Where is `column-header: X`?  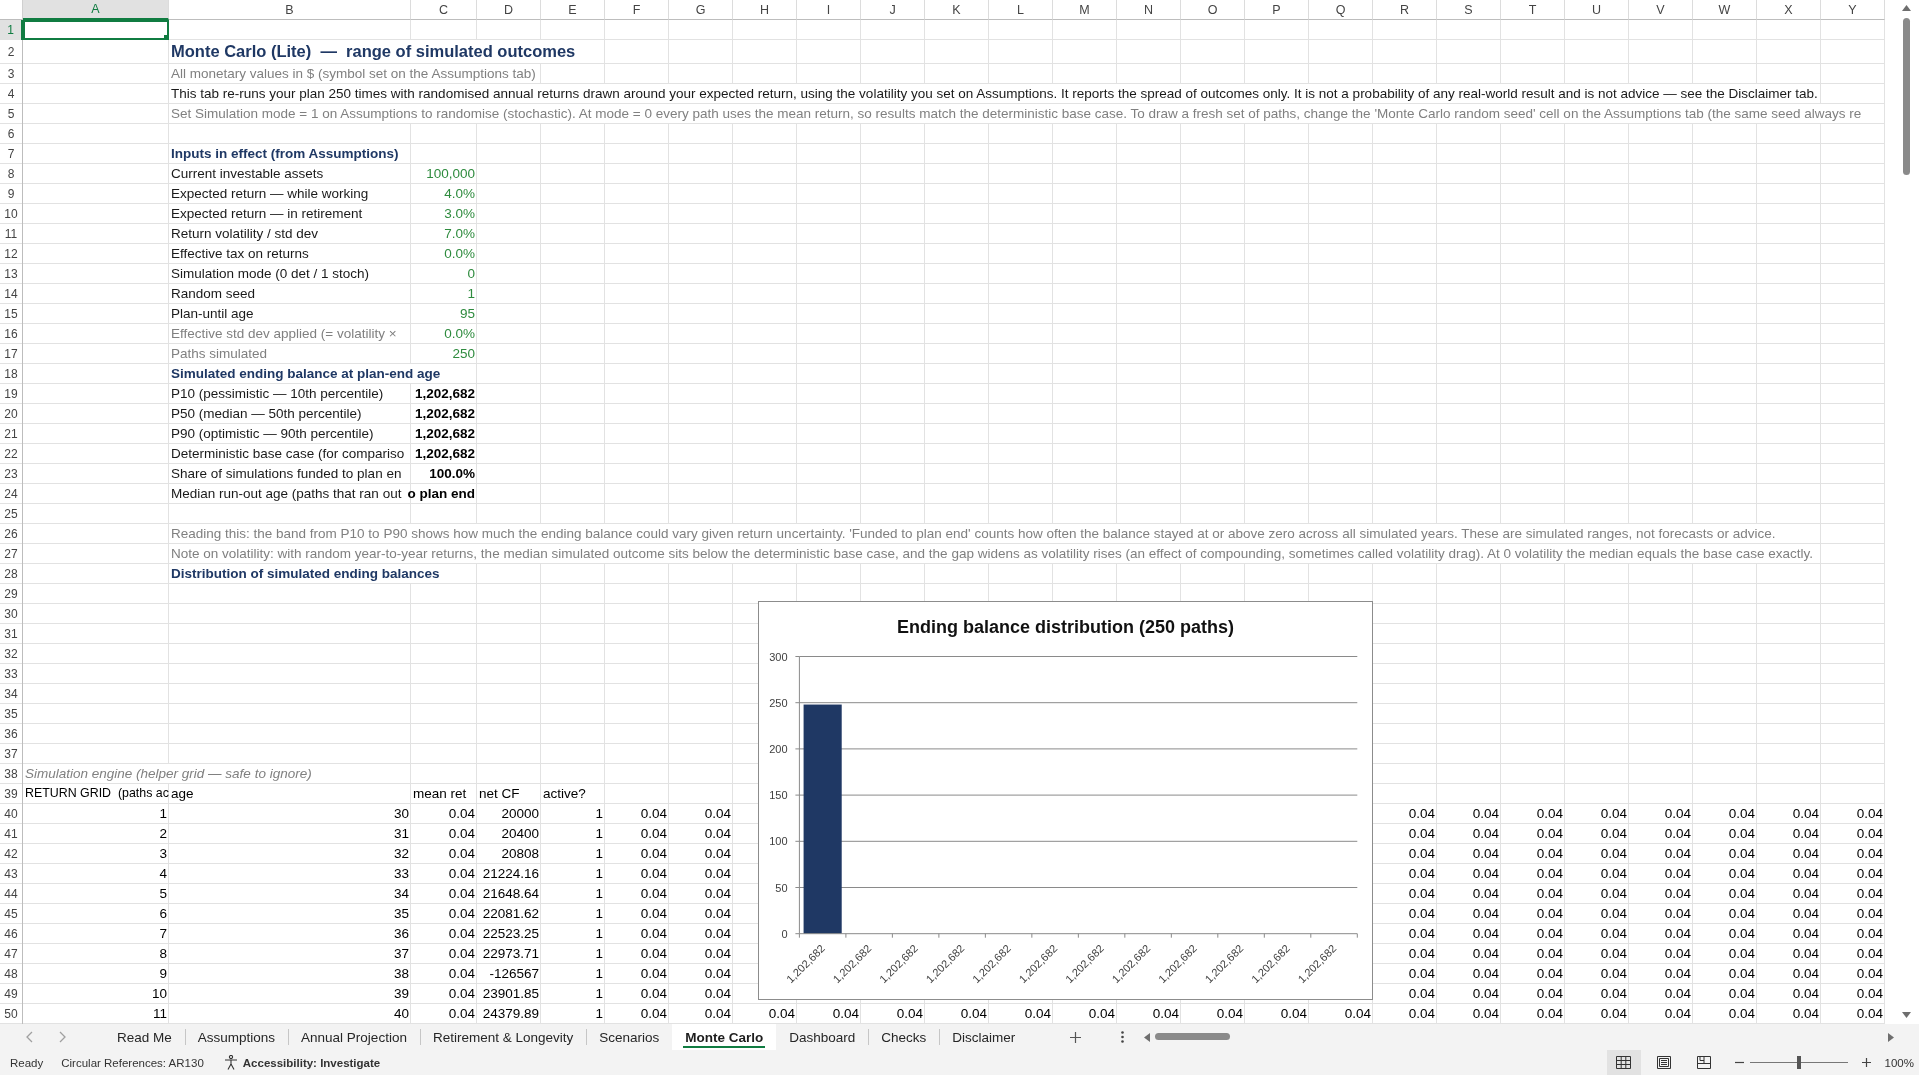 column-header: X is located at coordinates (1789, 10).